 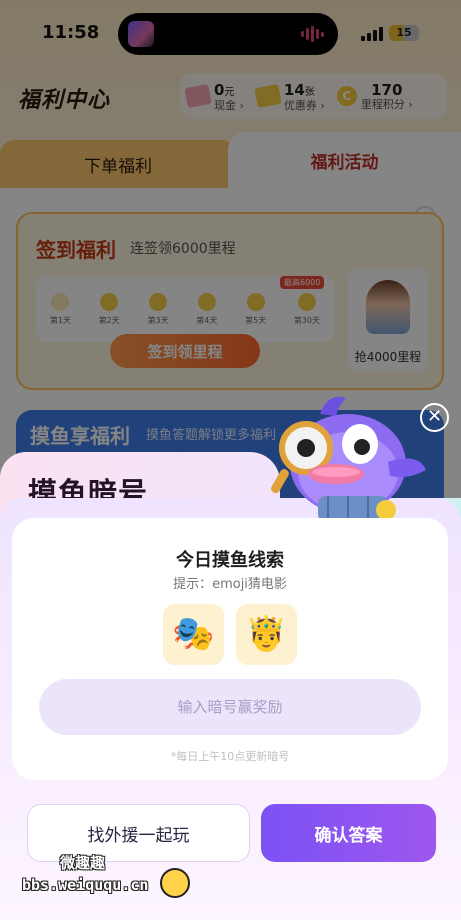 I want to click on mascot-fish-detective-icon, so click(x=348, y=459).